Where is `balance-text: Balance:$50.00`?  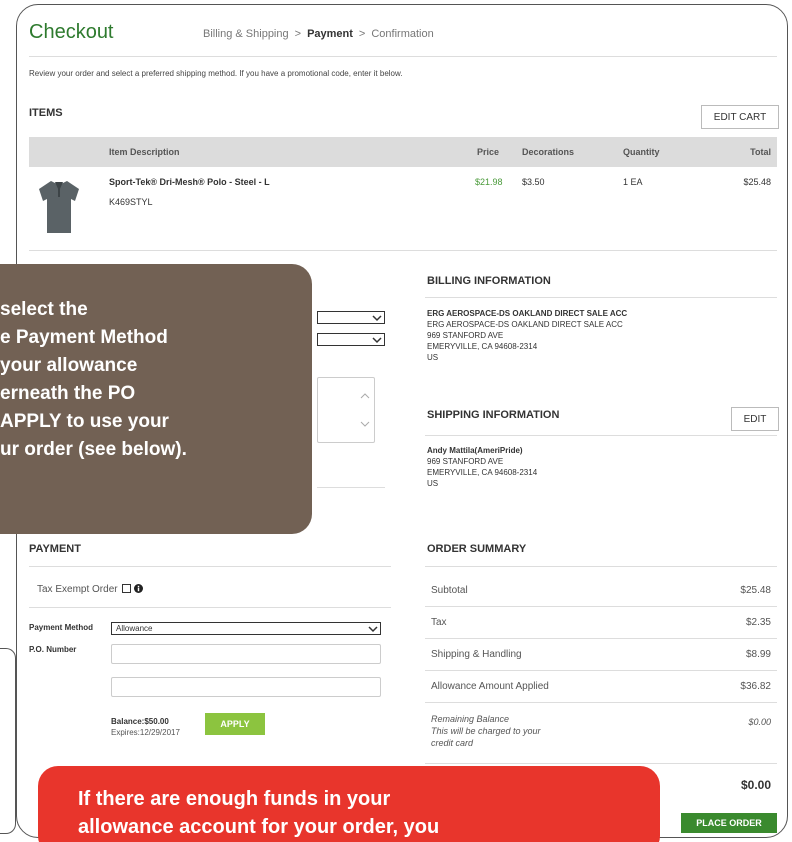 balance-text: Balance:$50.00 is located at coordinates (140, 721).